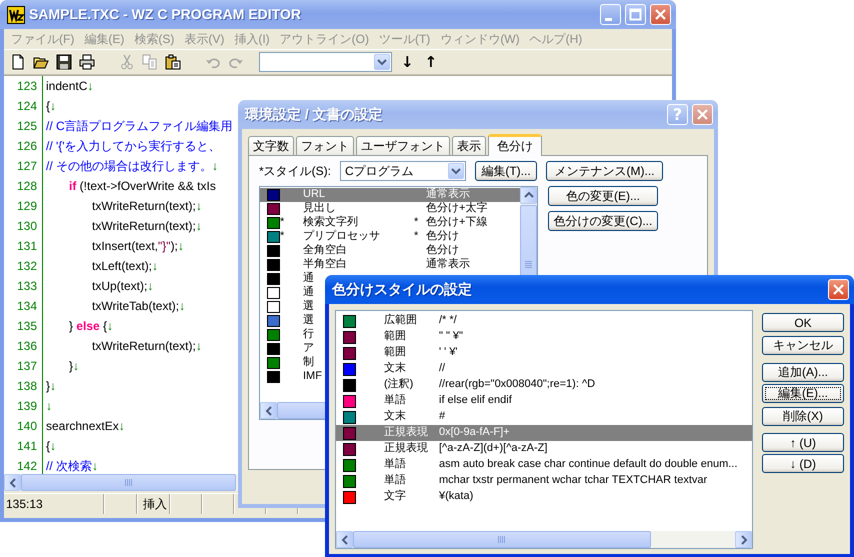 The width and height of the screenshot is (854, 557). Describe the element at coordinates (442, 417) in the screenshot. I see `rule-pattern: #` at that location.